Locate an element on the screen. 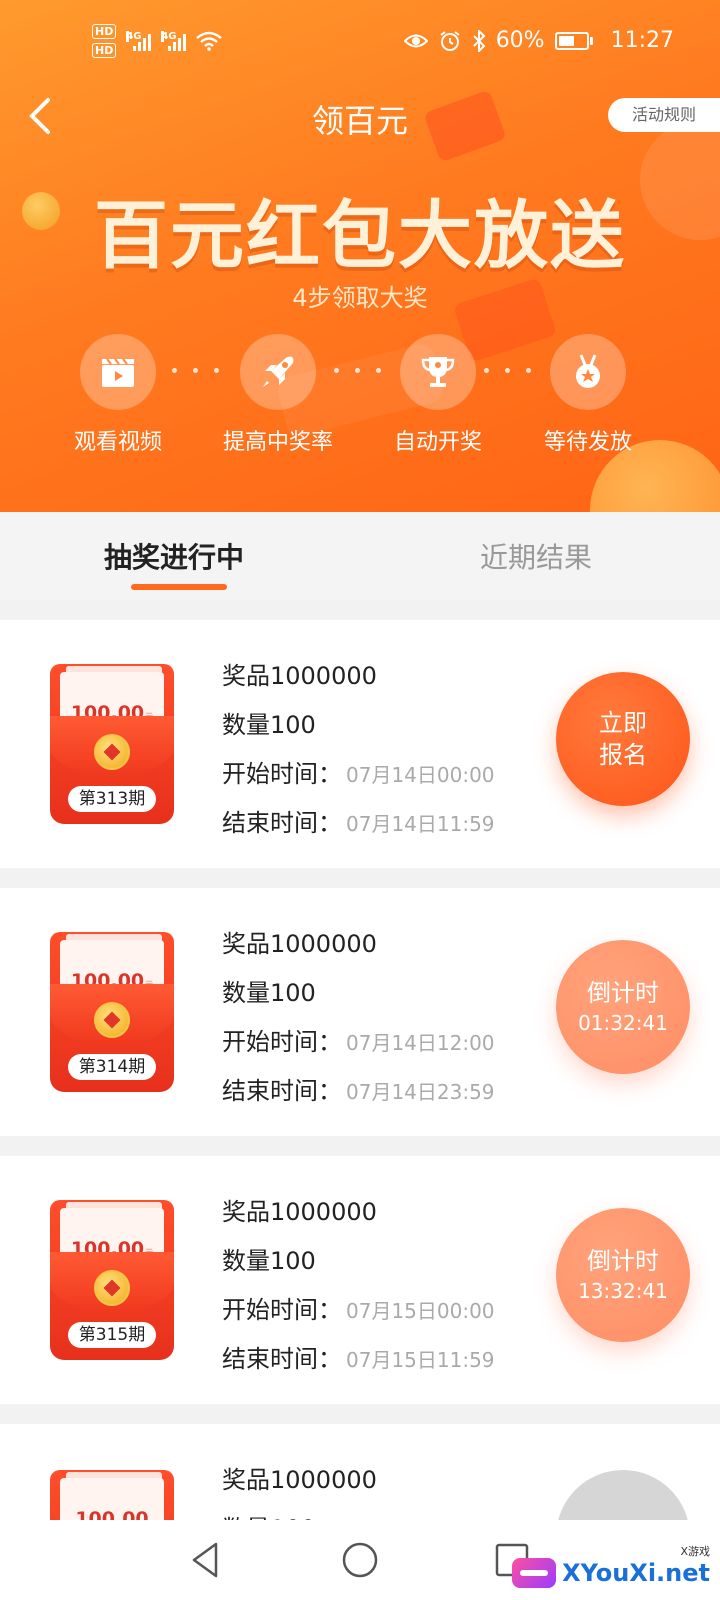 The height and width of the screenshot is (1600, 720). start-time-row: 开始时间： 07月15日00:00 is located at coordinates (358, 1310).